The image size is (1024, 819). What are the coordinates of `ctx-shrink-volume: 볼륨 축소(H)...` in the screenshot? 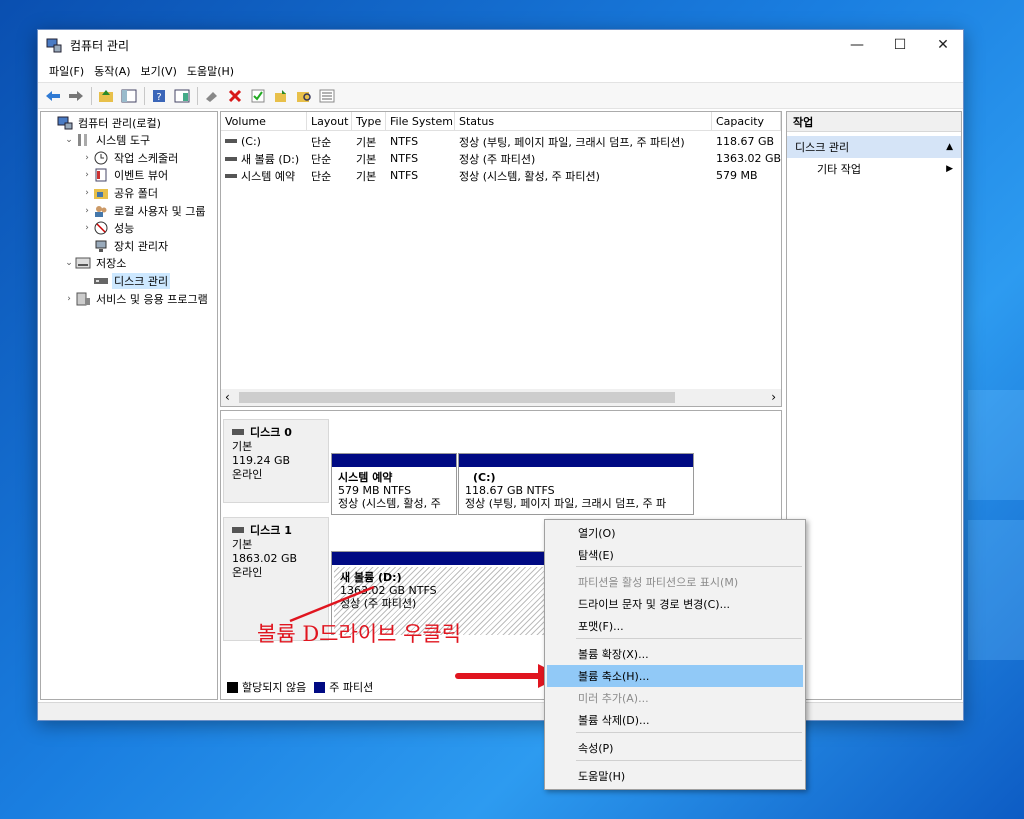 It's located at (675, 676).